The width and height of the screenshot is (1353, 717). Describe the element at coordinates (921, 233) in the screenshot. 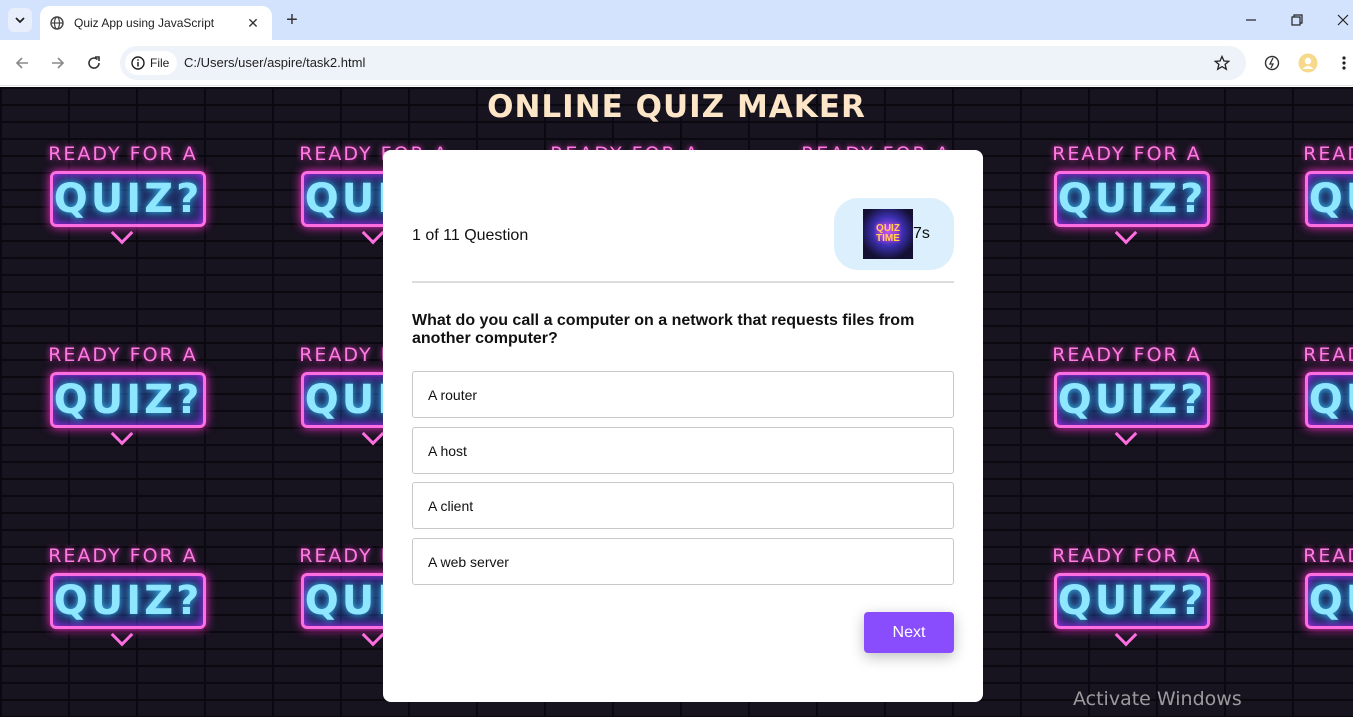

I see `timer-value: 7s` at that location.